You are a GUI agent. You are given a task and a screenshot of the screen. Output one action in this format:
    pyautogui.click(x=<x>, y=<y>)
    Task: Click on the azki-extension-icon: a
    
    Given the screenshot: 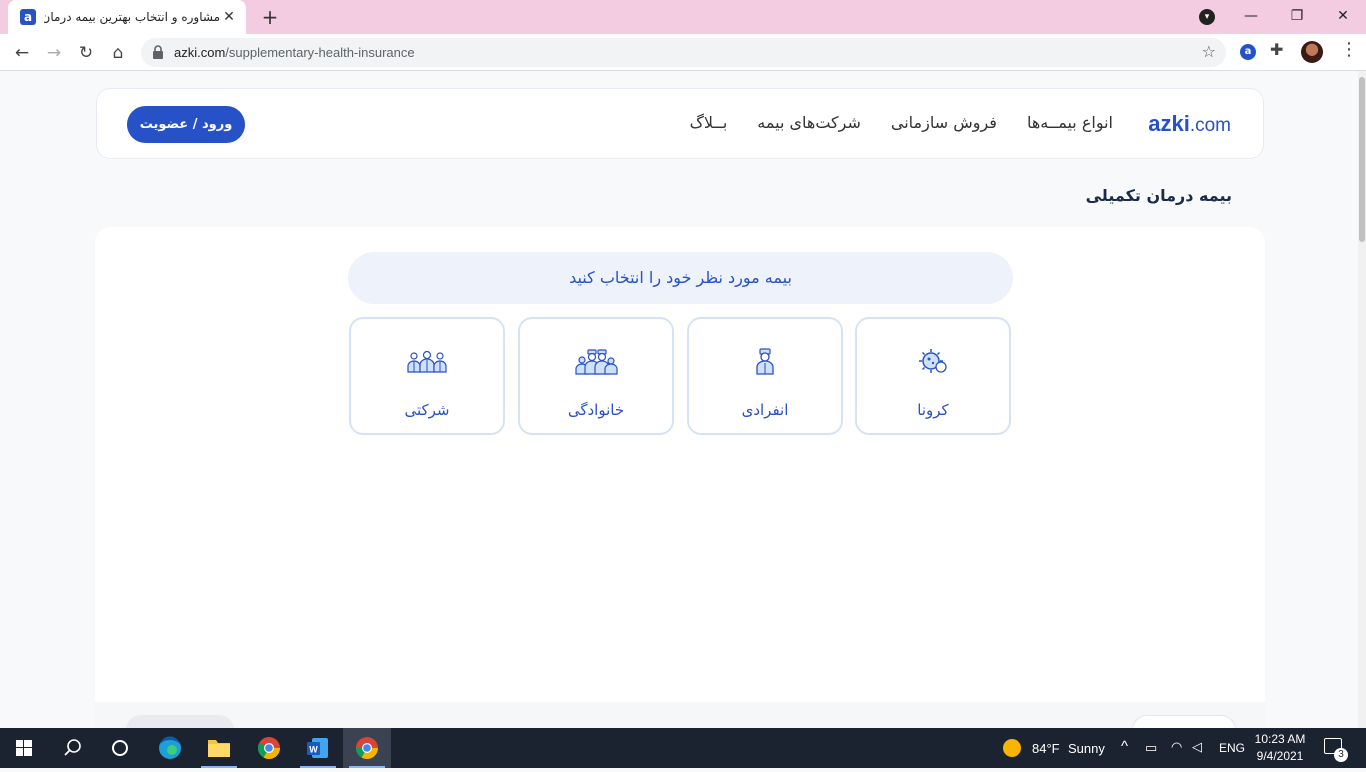 What is the action you would take?
    pyautogui.click(x=1248, y=52)
    